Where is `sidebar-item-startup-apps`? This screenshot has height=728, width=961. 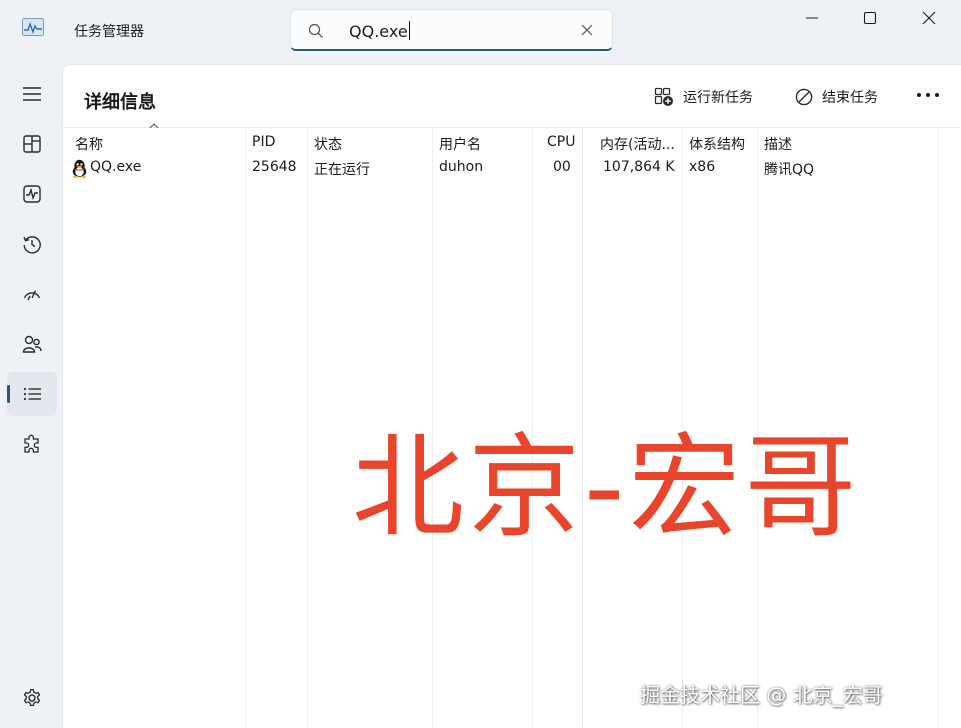 sidebar-item-startup-apps is located at coordinates (32, 294).